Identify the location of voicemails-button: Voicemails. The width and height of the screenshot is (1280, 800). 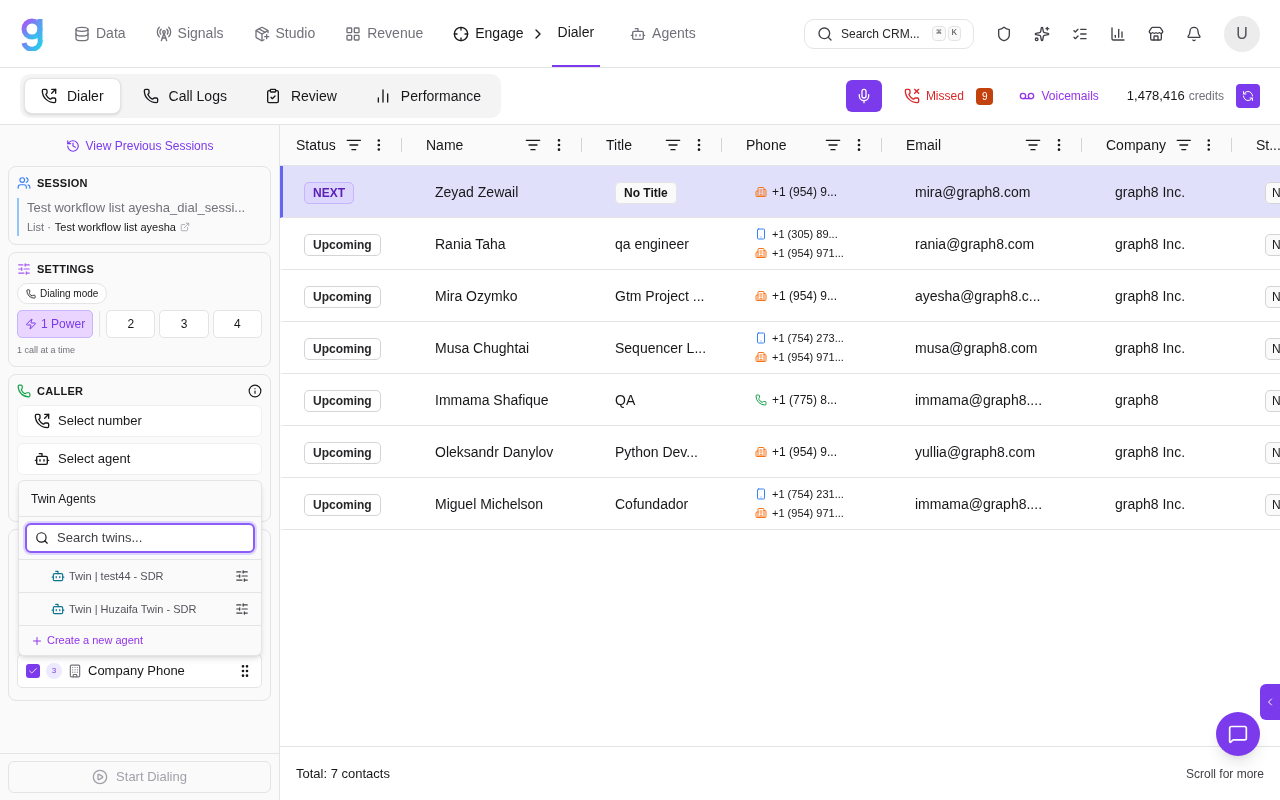
(1059, 96).